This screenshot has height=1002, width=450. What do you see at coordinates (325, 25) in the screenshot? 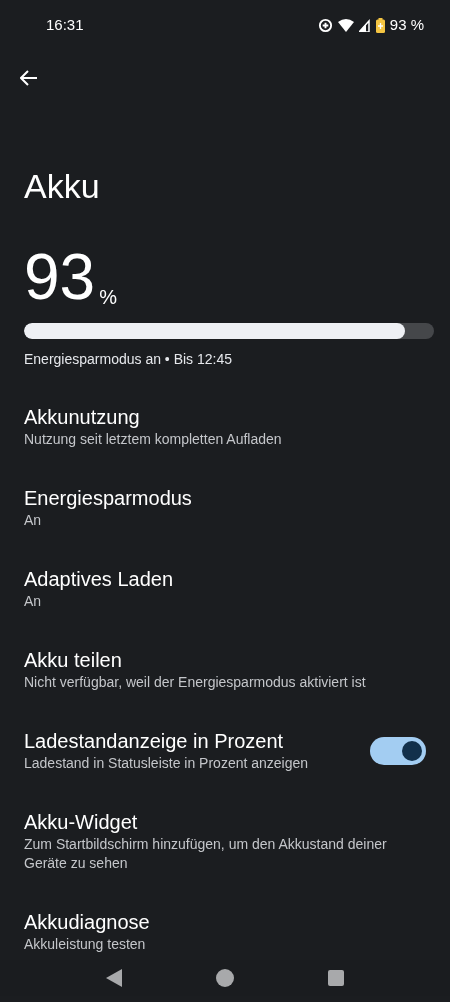
I see `data-saver-icon` at bounding box center [325, 25].